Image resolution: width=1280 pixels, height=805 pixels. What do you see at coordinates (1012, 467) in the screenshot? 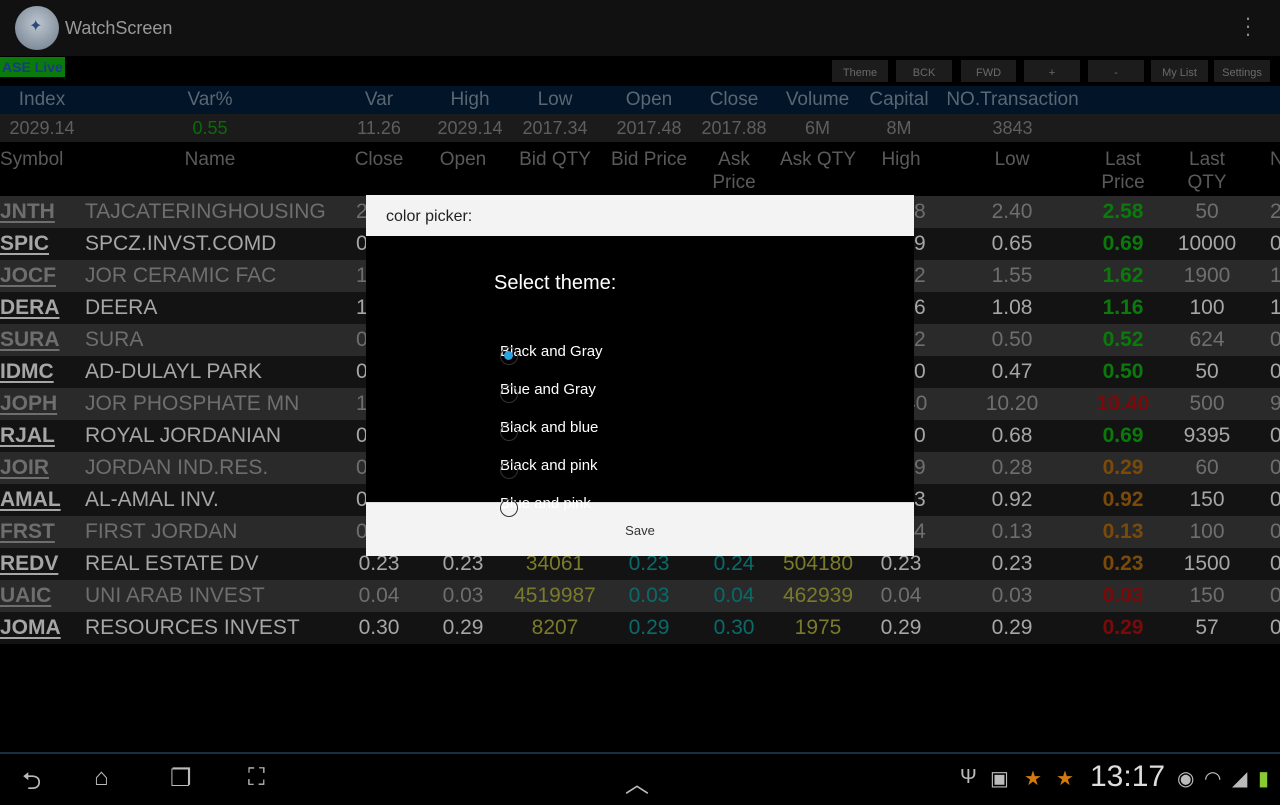
I see `cell-low: 0.28` at bounding box center [1012, 467].